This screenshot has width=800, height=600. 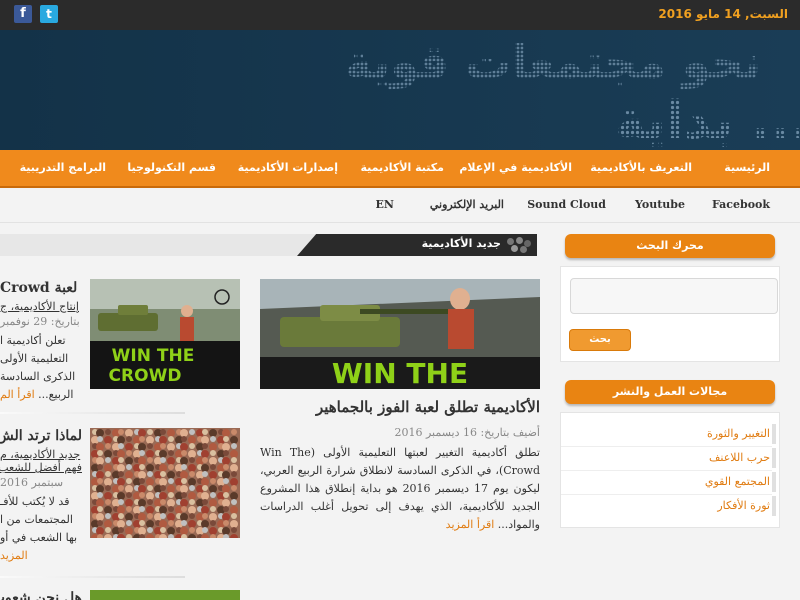 I want to click on nav-about: التعريف بالأكاديمية, so click(x=641, y=167).